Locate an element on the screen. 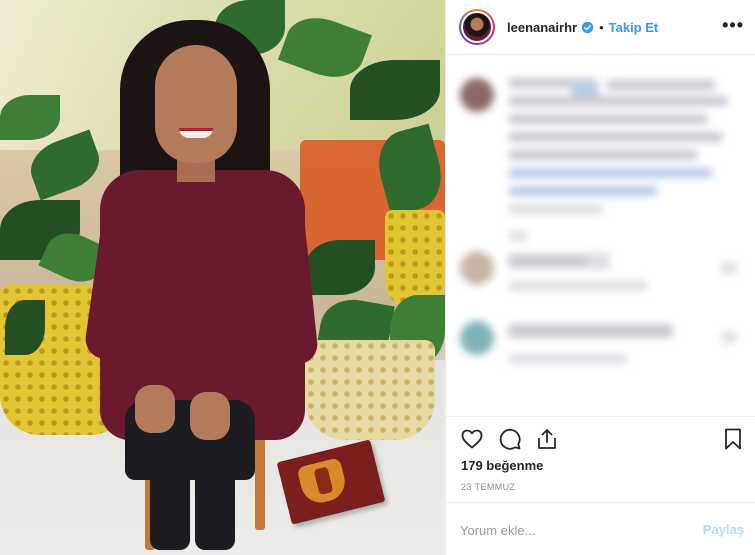 This screenshot has height=555, width=755. comment-bar: Paylaş is located at coordinates (600, 528).